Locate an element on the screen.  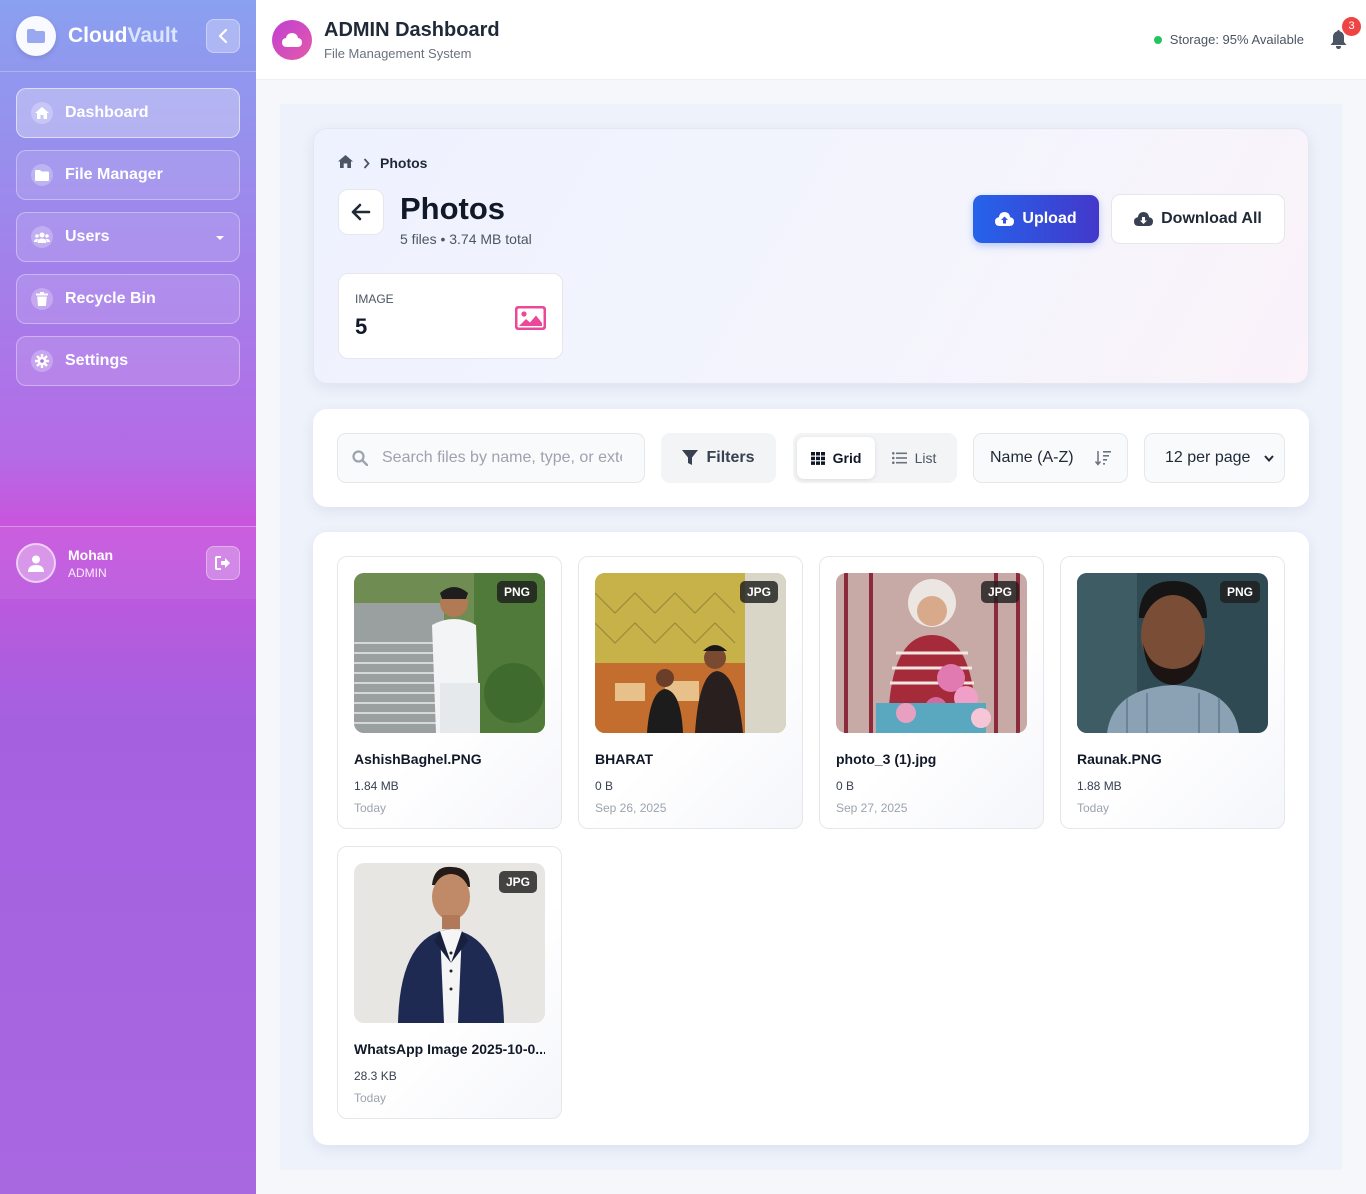
filters-button: Filters is located at coordinates (718, 458).